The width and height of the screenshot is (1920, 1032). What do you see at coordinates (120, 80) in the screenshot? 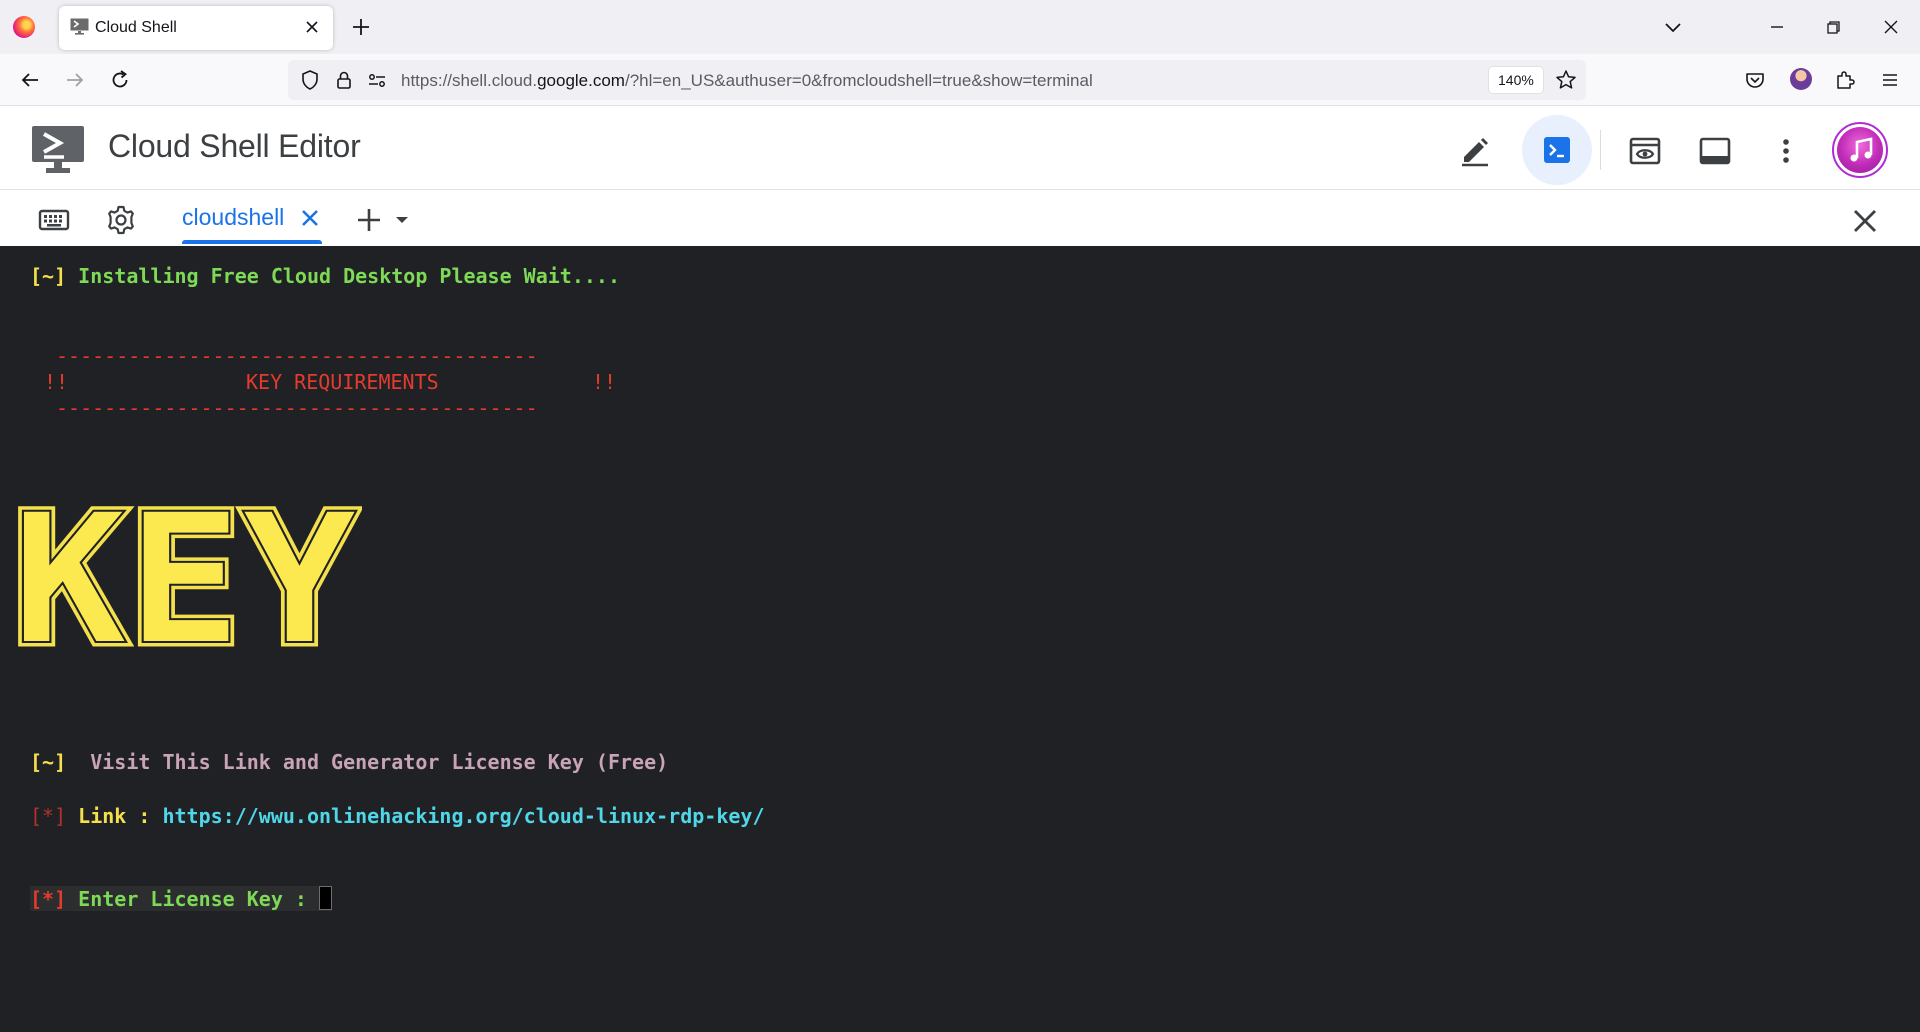
I see `reload-icon` at bounding box center [120, 80].